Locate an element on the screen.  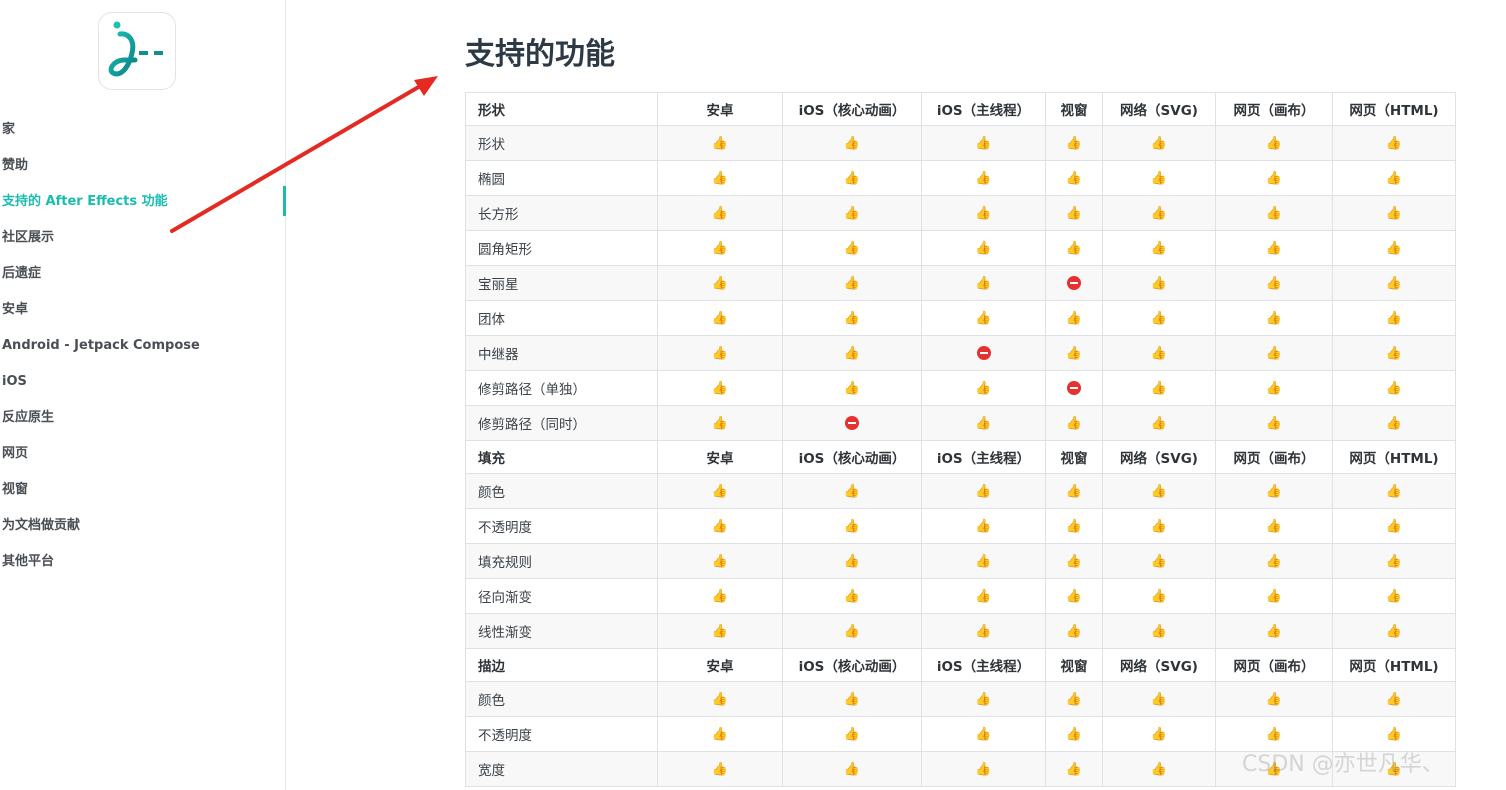
feature-label: 线性渐变 is located at coordinates (561, 631).